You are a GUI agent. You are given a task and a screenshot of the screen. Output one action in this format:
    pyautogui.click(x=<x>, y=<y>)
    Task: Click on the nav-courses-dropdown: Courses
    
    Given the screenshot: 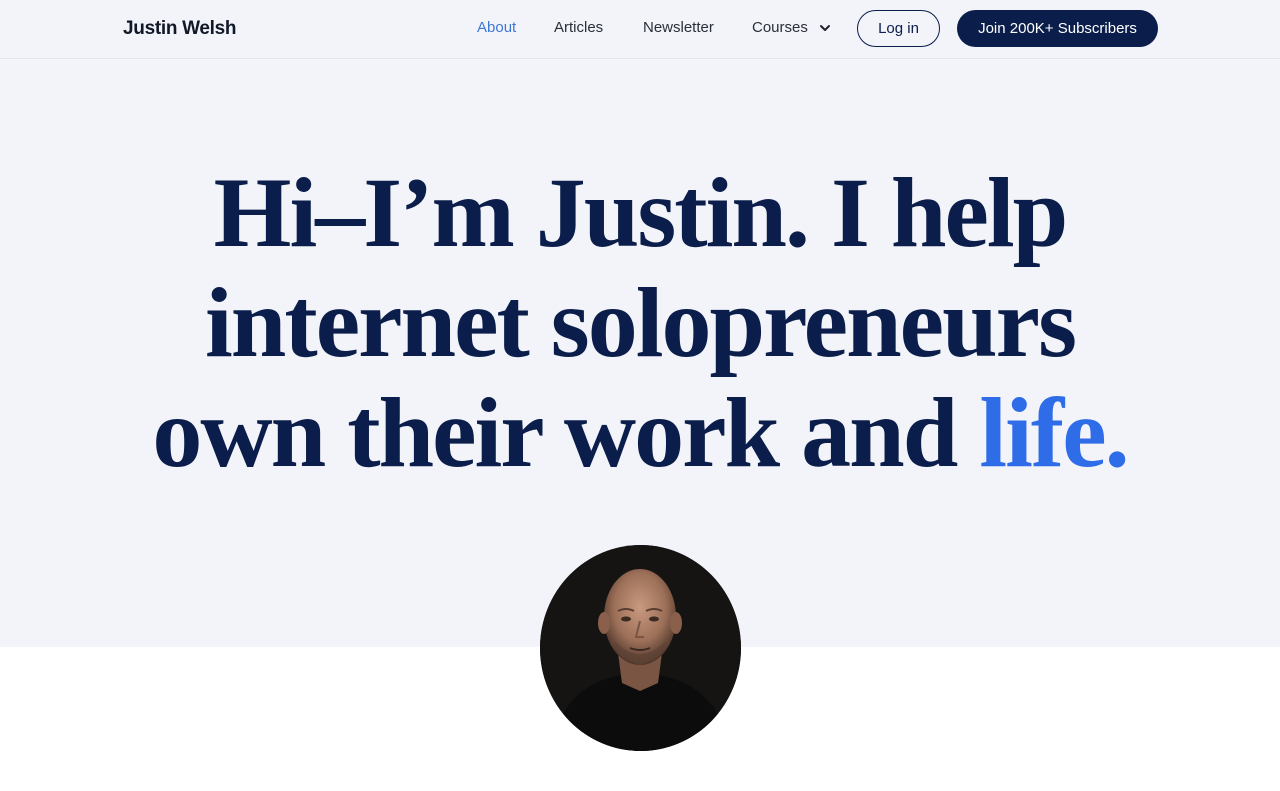 What is the action you would take?
    pyautogui.click(x=792, y=27)
    